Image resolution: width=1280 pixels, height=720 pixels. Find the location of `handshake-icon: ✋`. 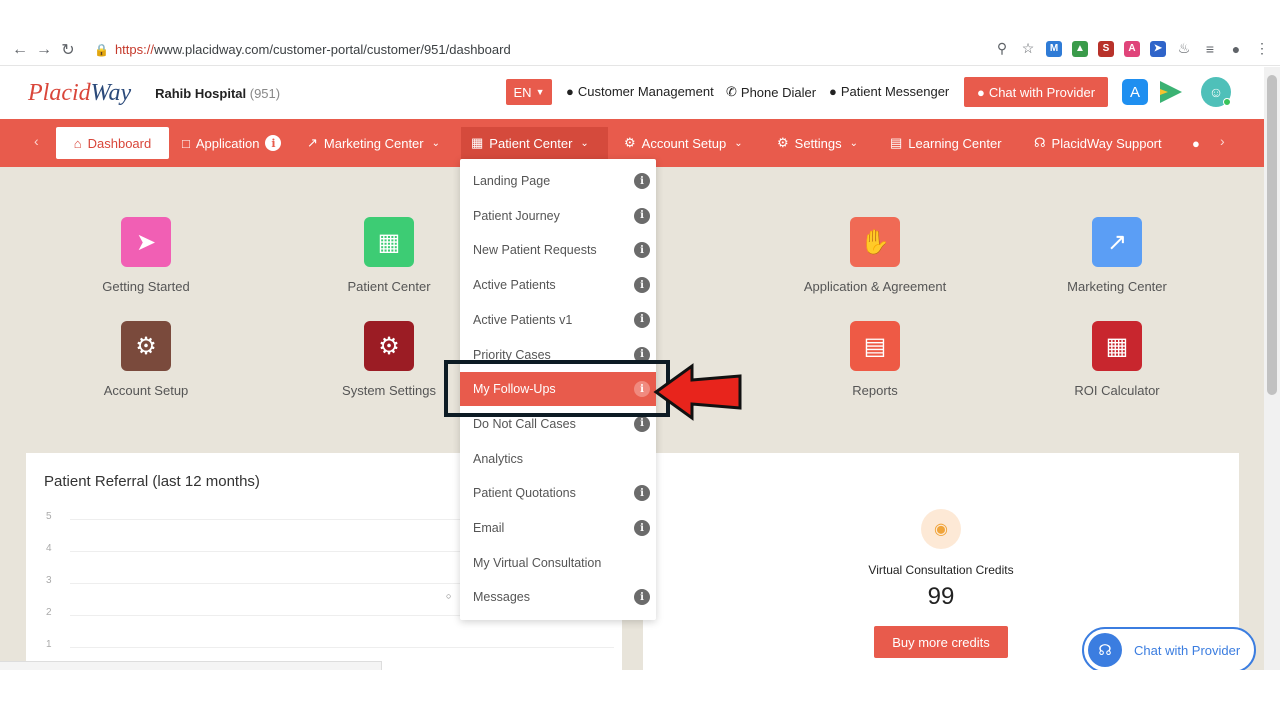

handshake-icon: ✋ is located at coordinates (875, 242).